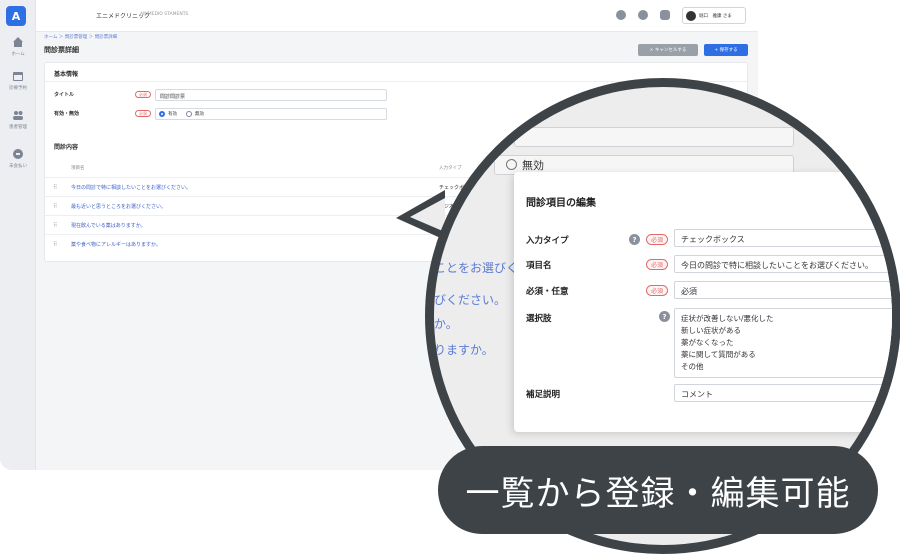  Describe the element at coordinates (78, 168) in the screenshot. I see `col-item-name: 項目名` at that location.